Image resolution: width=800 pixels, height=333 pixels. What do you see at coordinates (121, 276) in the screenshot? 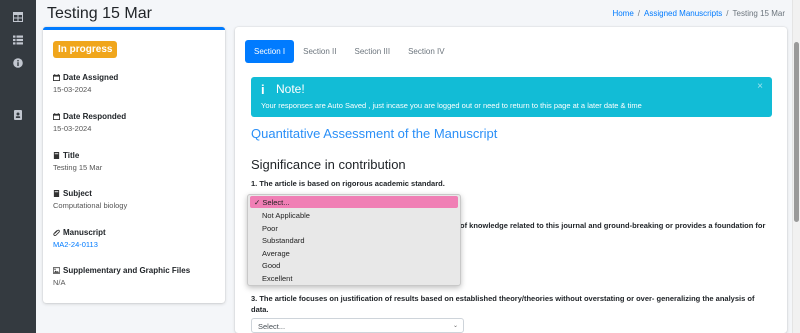
I see `supplementary-files-field: Supplementary and Graphic Files N/A` at bounding box center [121, 276].